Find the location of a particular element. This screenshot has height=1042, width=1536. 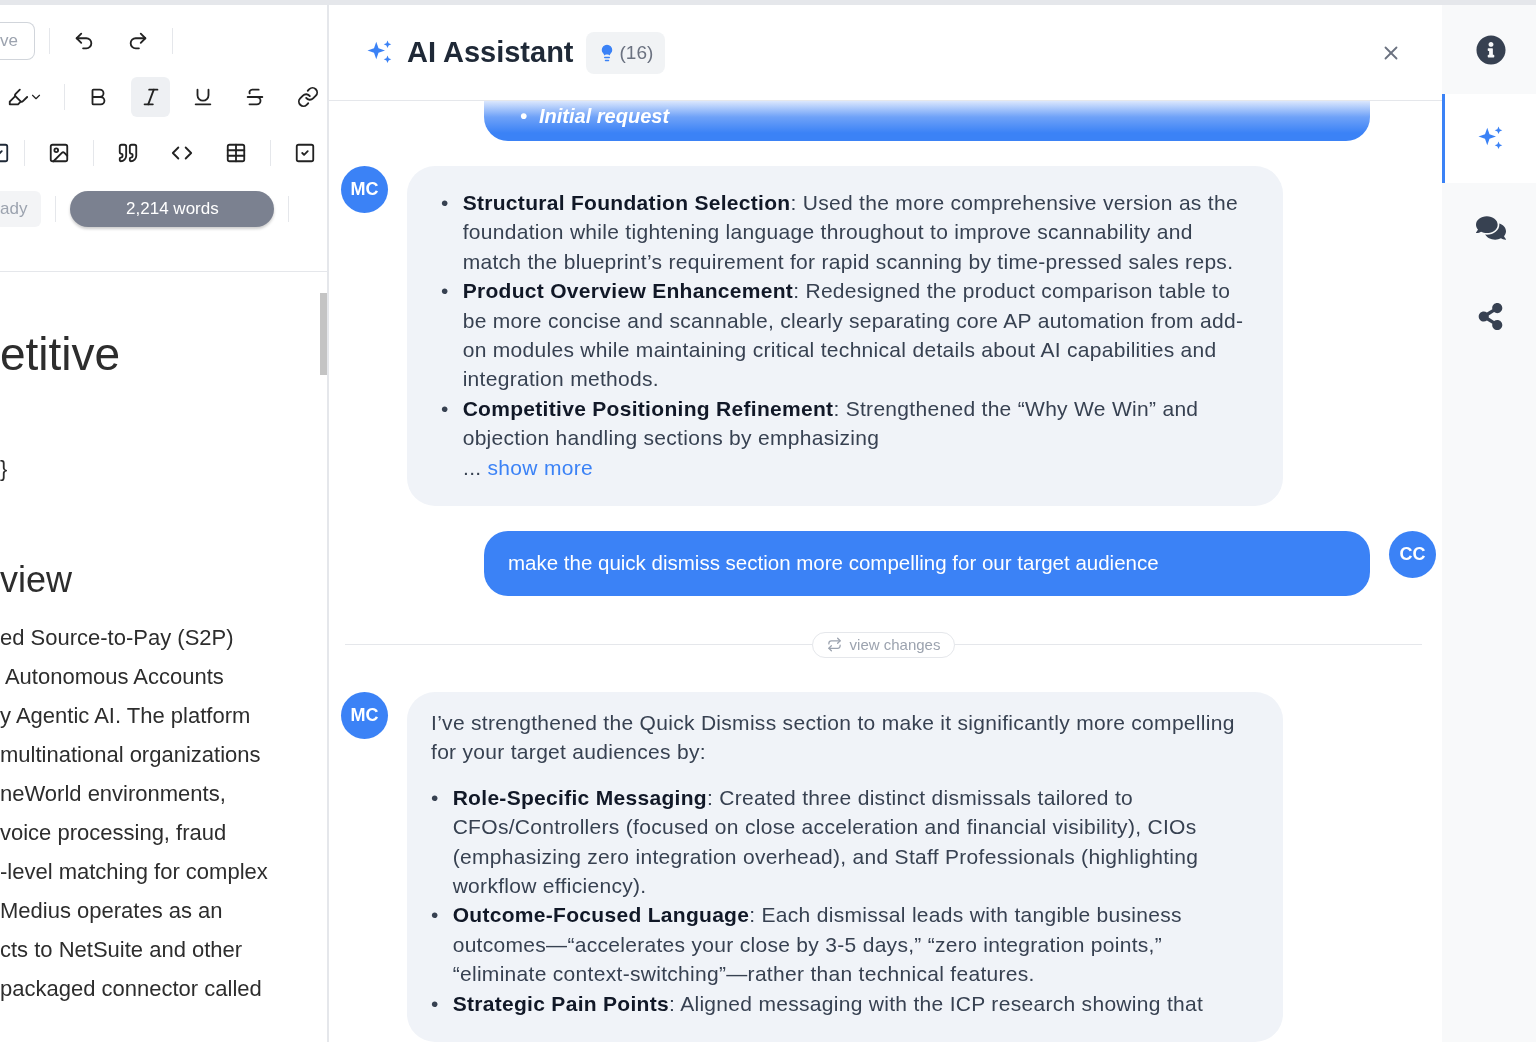

bullet-text: Structural Foundation Selection: Used the more comprehensive version as the foundation while tightening language throughout to improve scannability and match the blueprint’s requirement for rapid scanning by time-pressed sales reps. is located at coordinates (850, 232).